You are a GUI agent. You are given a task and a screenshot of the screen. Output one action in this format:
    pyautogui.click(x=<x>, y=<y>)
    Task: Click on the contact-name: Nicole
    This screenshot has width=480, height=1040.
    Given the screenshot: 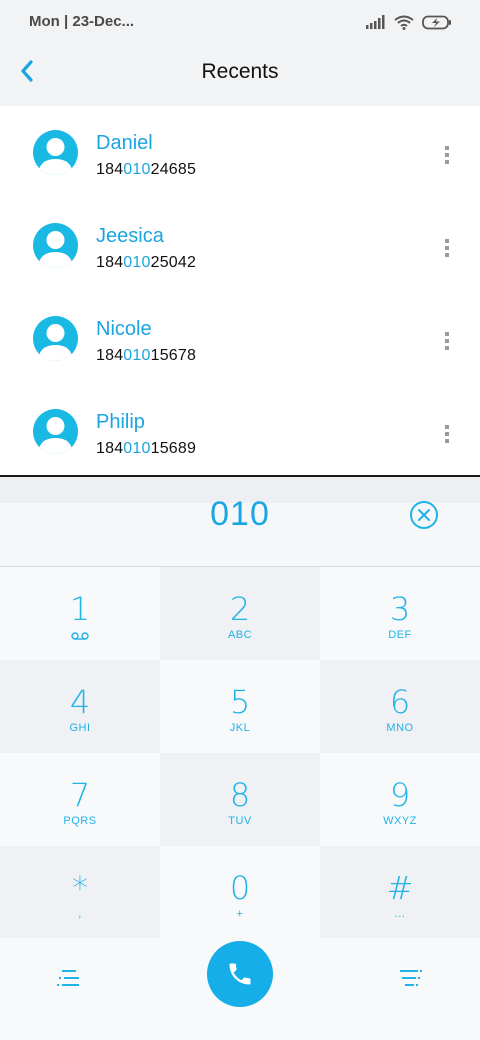 What is the action you would take?
    pyautogui.click(x=124, y=329)
    